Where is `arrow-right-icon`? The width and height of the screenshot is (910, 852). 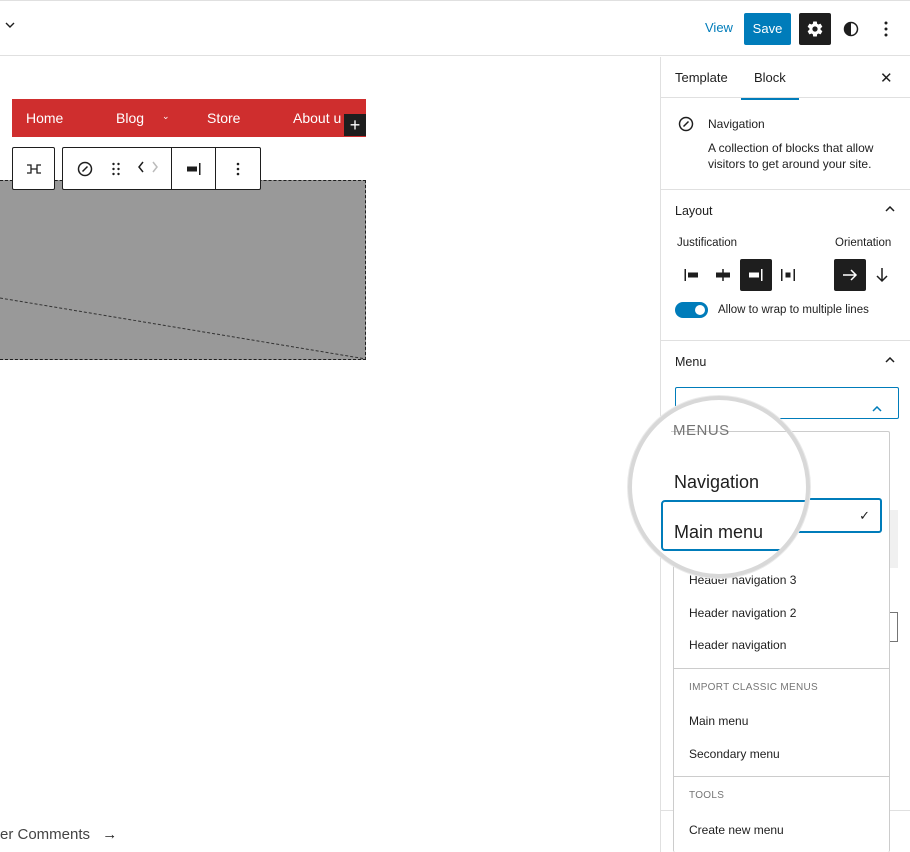 arrow-right-icon is located at coordinates (850, 275).